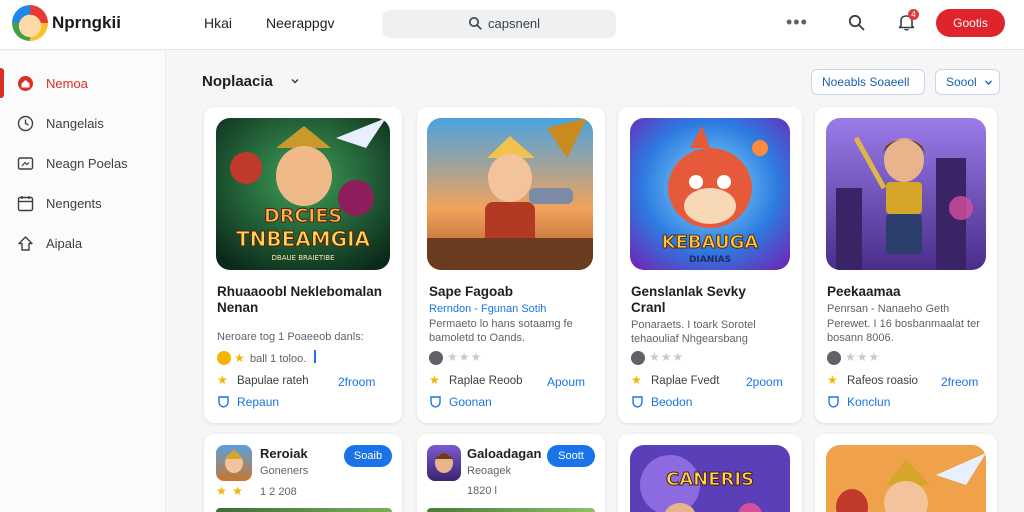 The image size is (1024, 512). What do you see at coordinates (903, 324) in the screenshot?
I see `app-description: Perewet. I 16 bosbanmaalat ter` at bounding box center [903, 324].